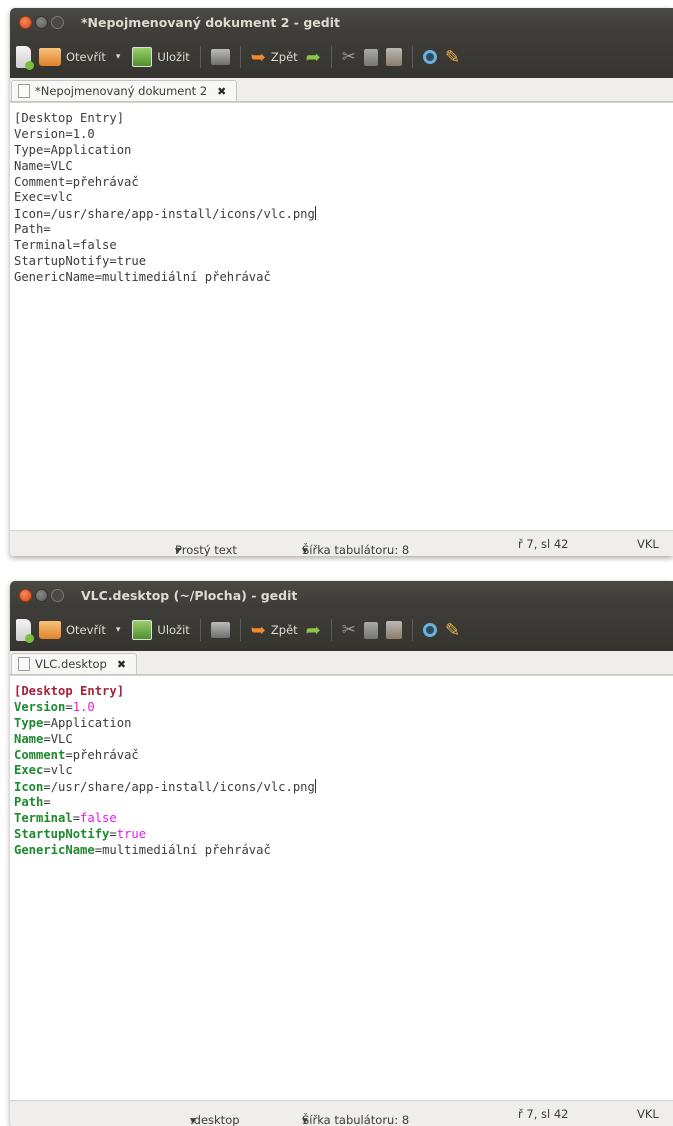  What do you see at coordinates (54, 849) in the screenshot?
I see `key-token: GenericName` at bounding box center [54, 849].